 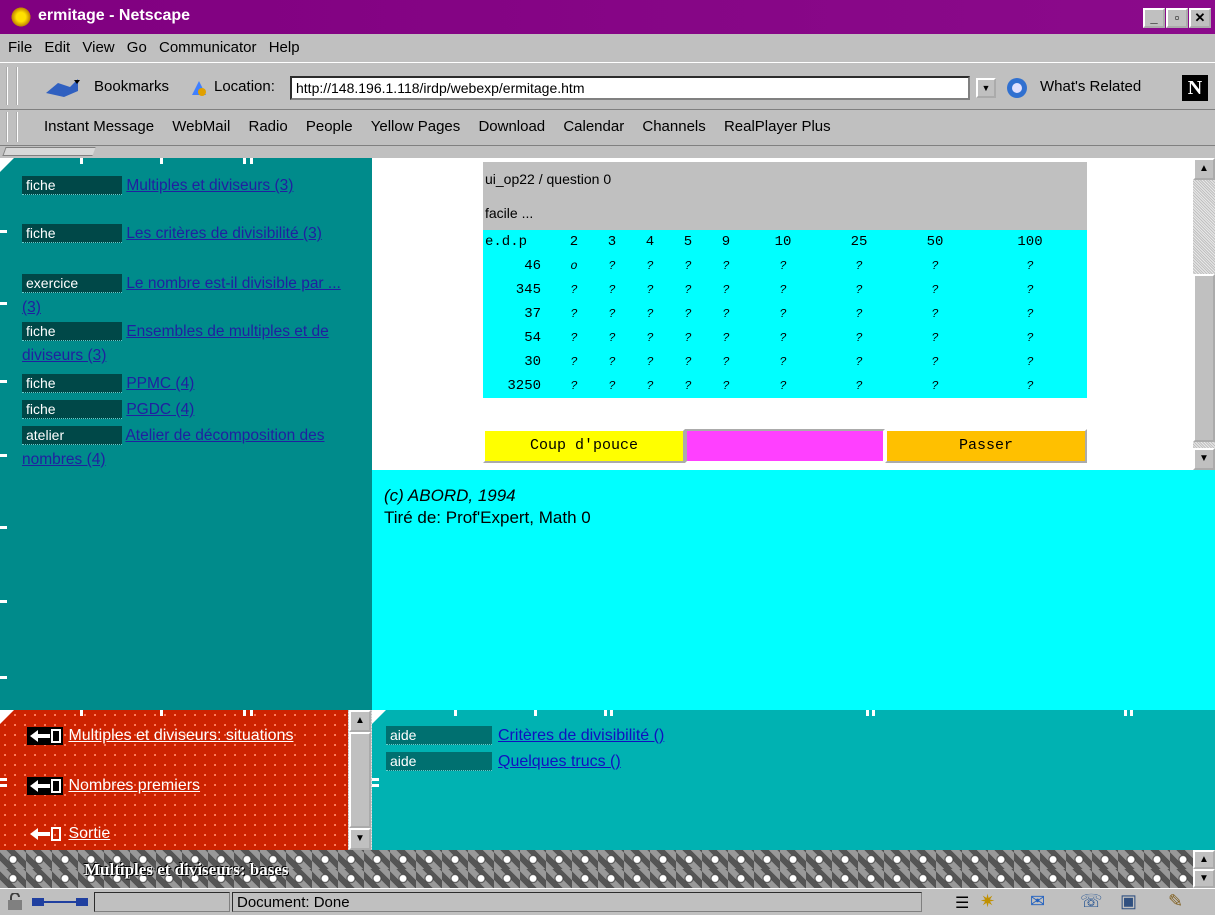 What do you see at coordinates (224, 233) in the screenshot?
I see `entry-link: Les critères de divisibilité (3)` at bounding box center [224, 233].